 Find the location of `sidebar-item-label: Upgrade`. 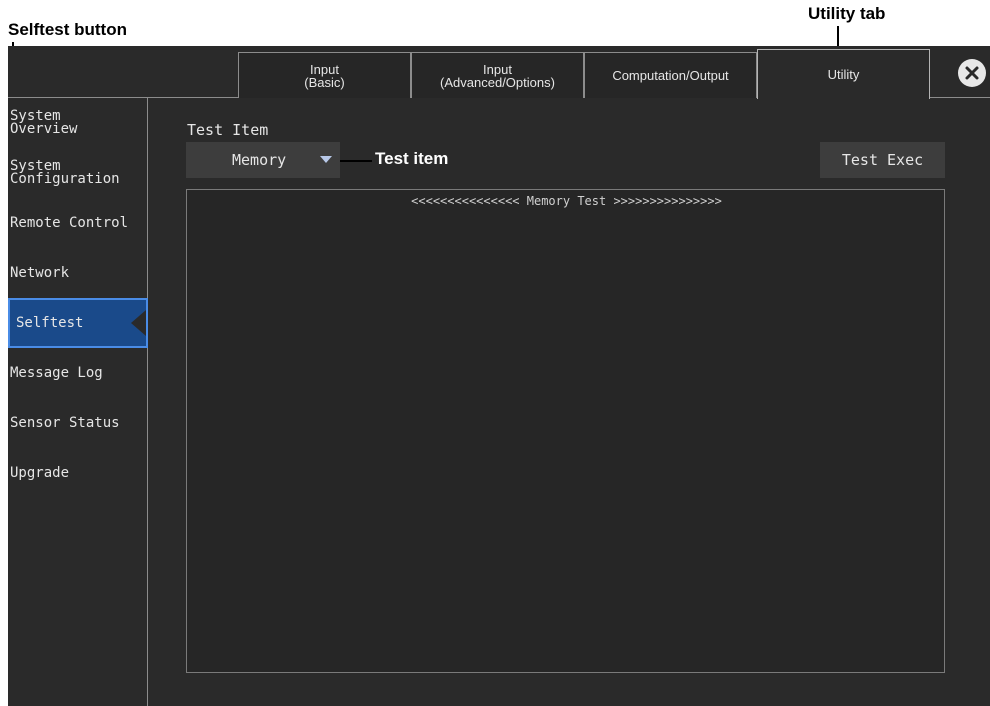

sidebar-item-label: Upgrade is located at coordinates (40, 472).